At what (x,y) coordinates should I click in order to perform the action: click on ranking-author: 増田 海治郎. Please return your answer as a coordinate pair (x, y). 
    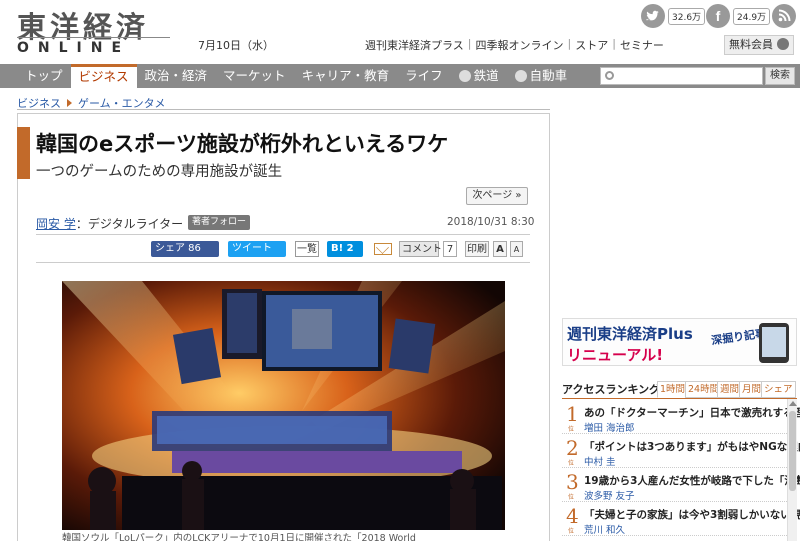
    Looking at the image, I should click on (609, 427).